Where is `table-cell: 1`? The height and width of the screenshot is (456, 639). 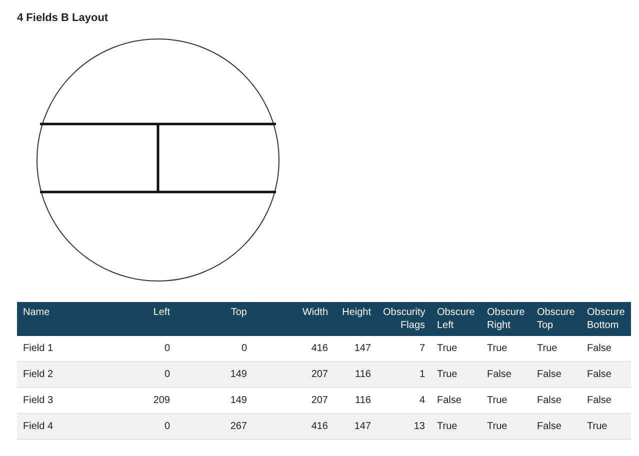 table-cell: 1 is located at coordinates (404, 375).